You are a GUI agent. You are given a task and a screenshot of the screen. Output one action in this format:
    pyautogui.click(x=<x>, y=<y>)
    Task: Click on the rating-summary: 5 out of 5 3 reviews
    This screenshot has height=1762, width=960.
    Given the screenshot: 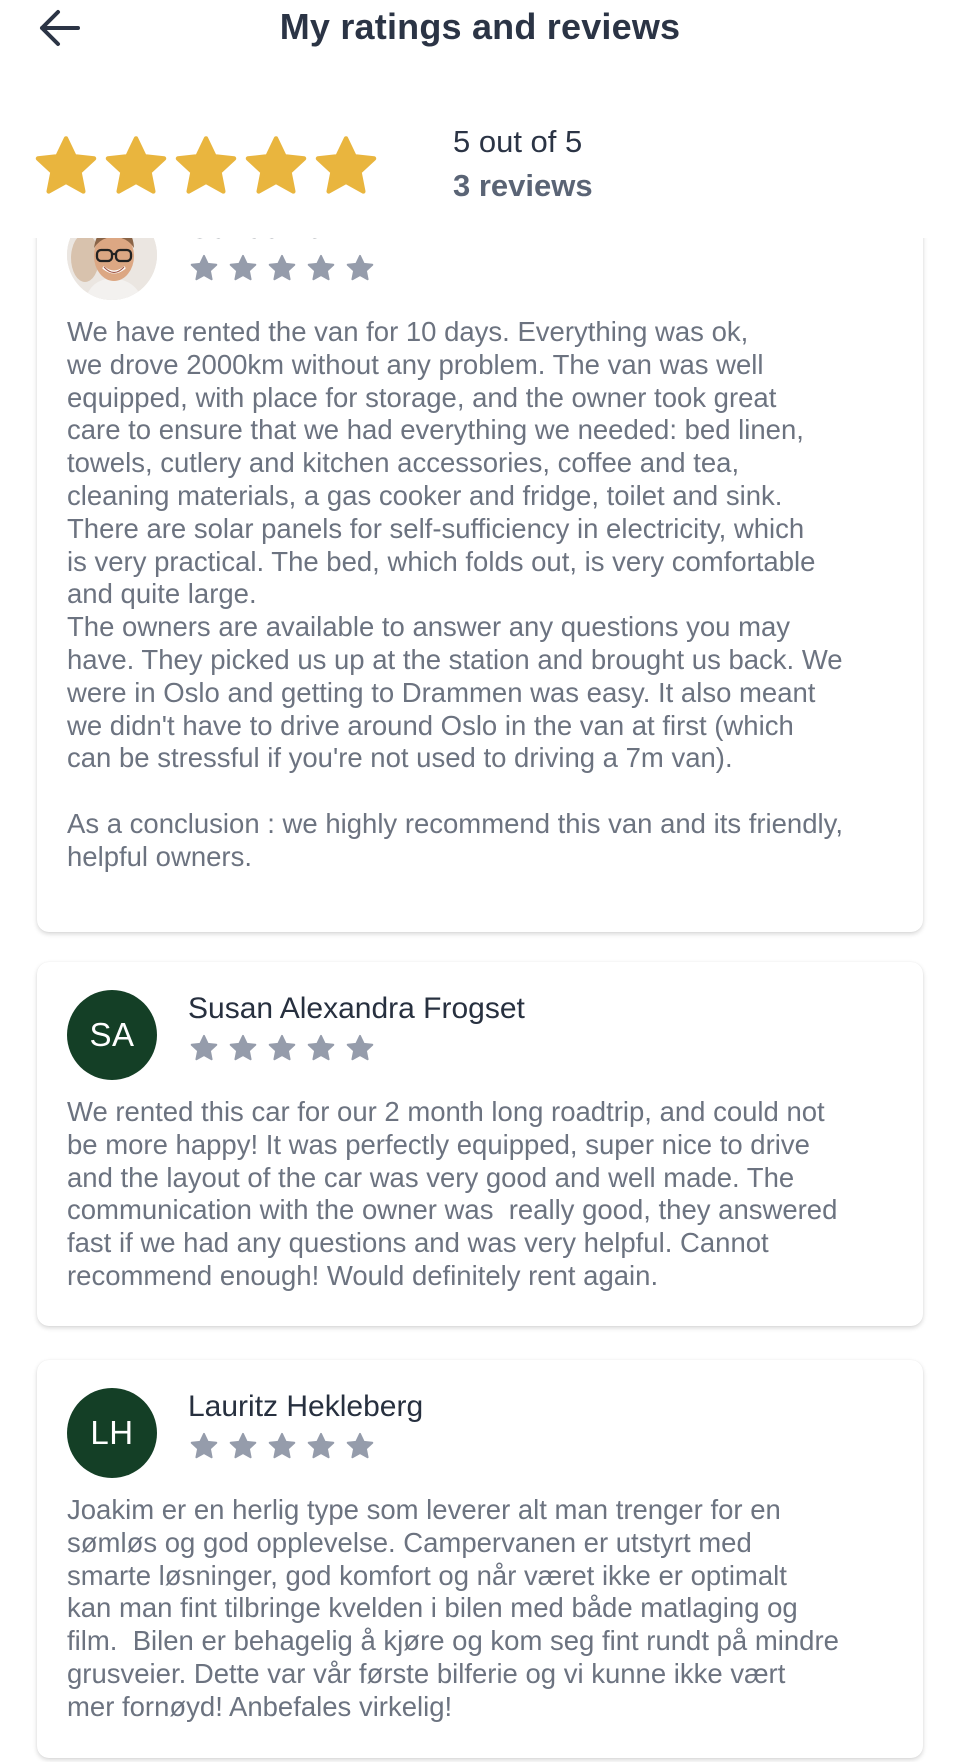 What is the action you would take?
    pyautogui.click(x=480, y=170)
    